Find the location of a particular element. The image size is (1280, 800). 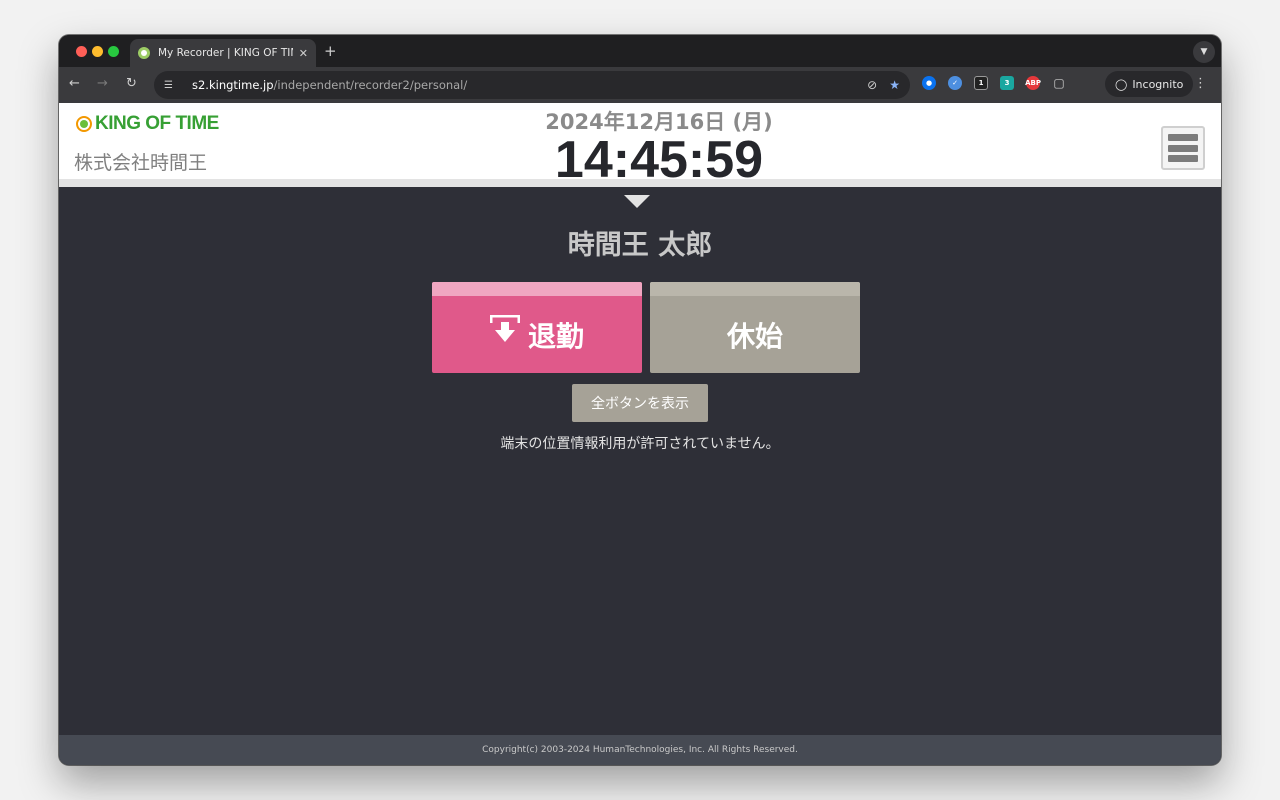

extensions-bar: ● ✓ 1 3 ABP ▢ is located at coordinates (994, 83).